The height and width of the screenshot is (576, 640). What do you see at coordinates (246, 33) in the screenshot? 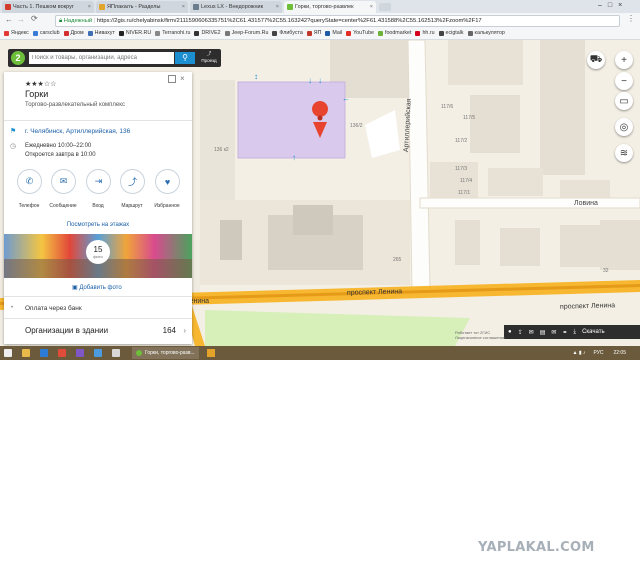
I see `bookmark-item: Jeep-Forum.Ru` at bounding box center [246, 33].